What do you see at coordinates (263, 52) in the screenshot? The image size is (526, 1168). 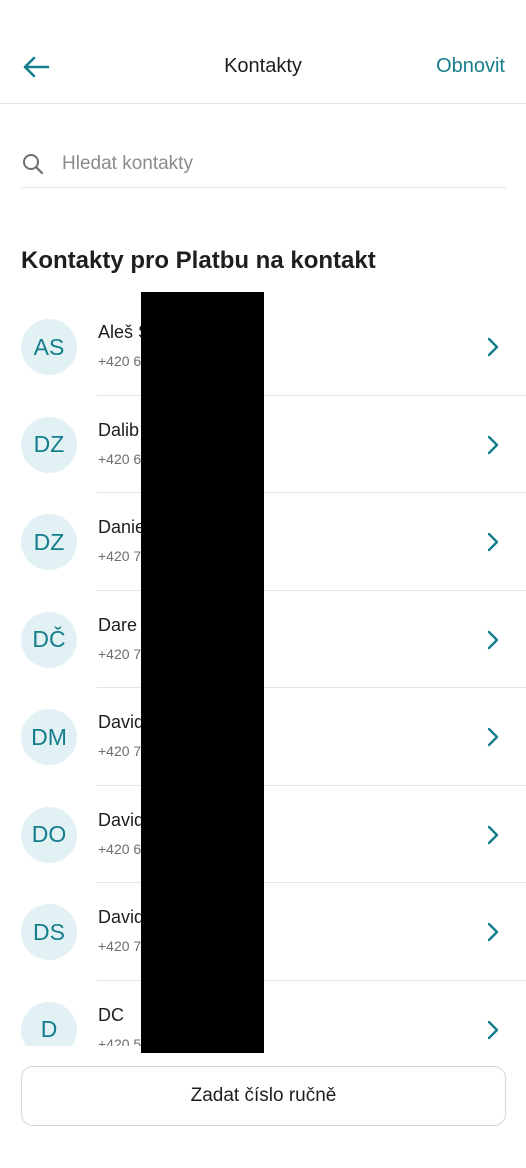 I see `top-bar: Kontakty Obnovit` at bounding box center [263, 52].